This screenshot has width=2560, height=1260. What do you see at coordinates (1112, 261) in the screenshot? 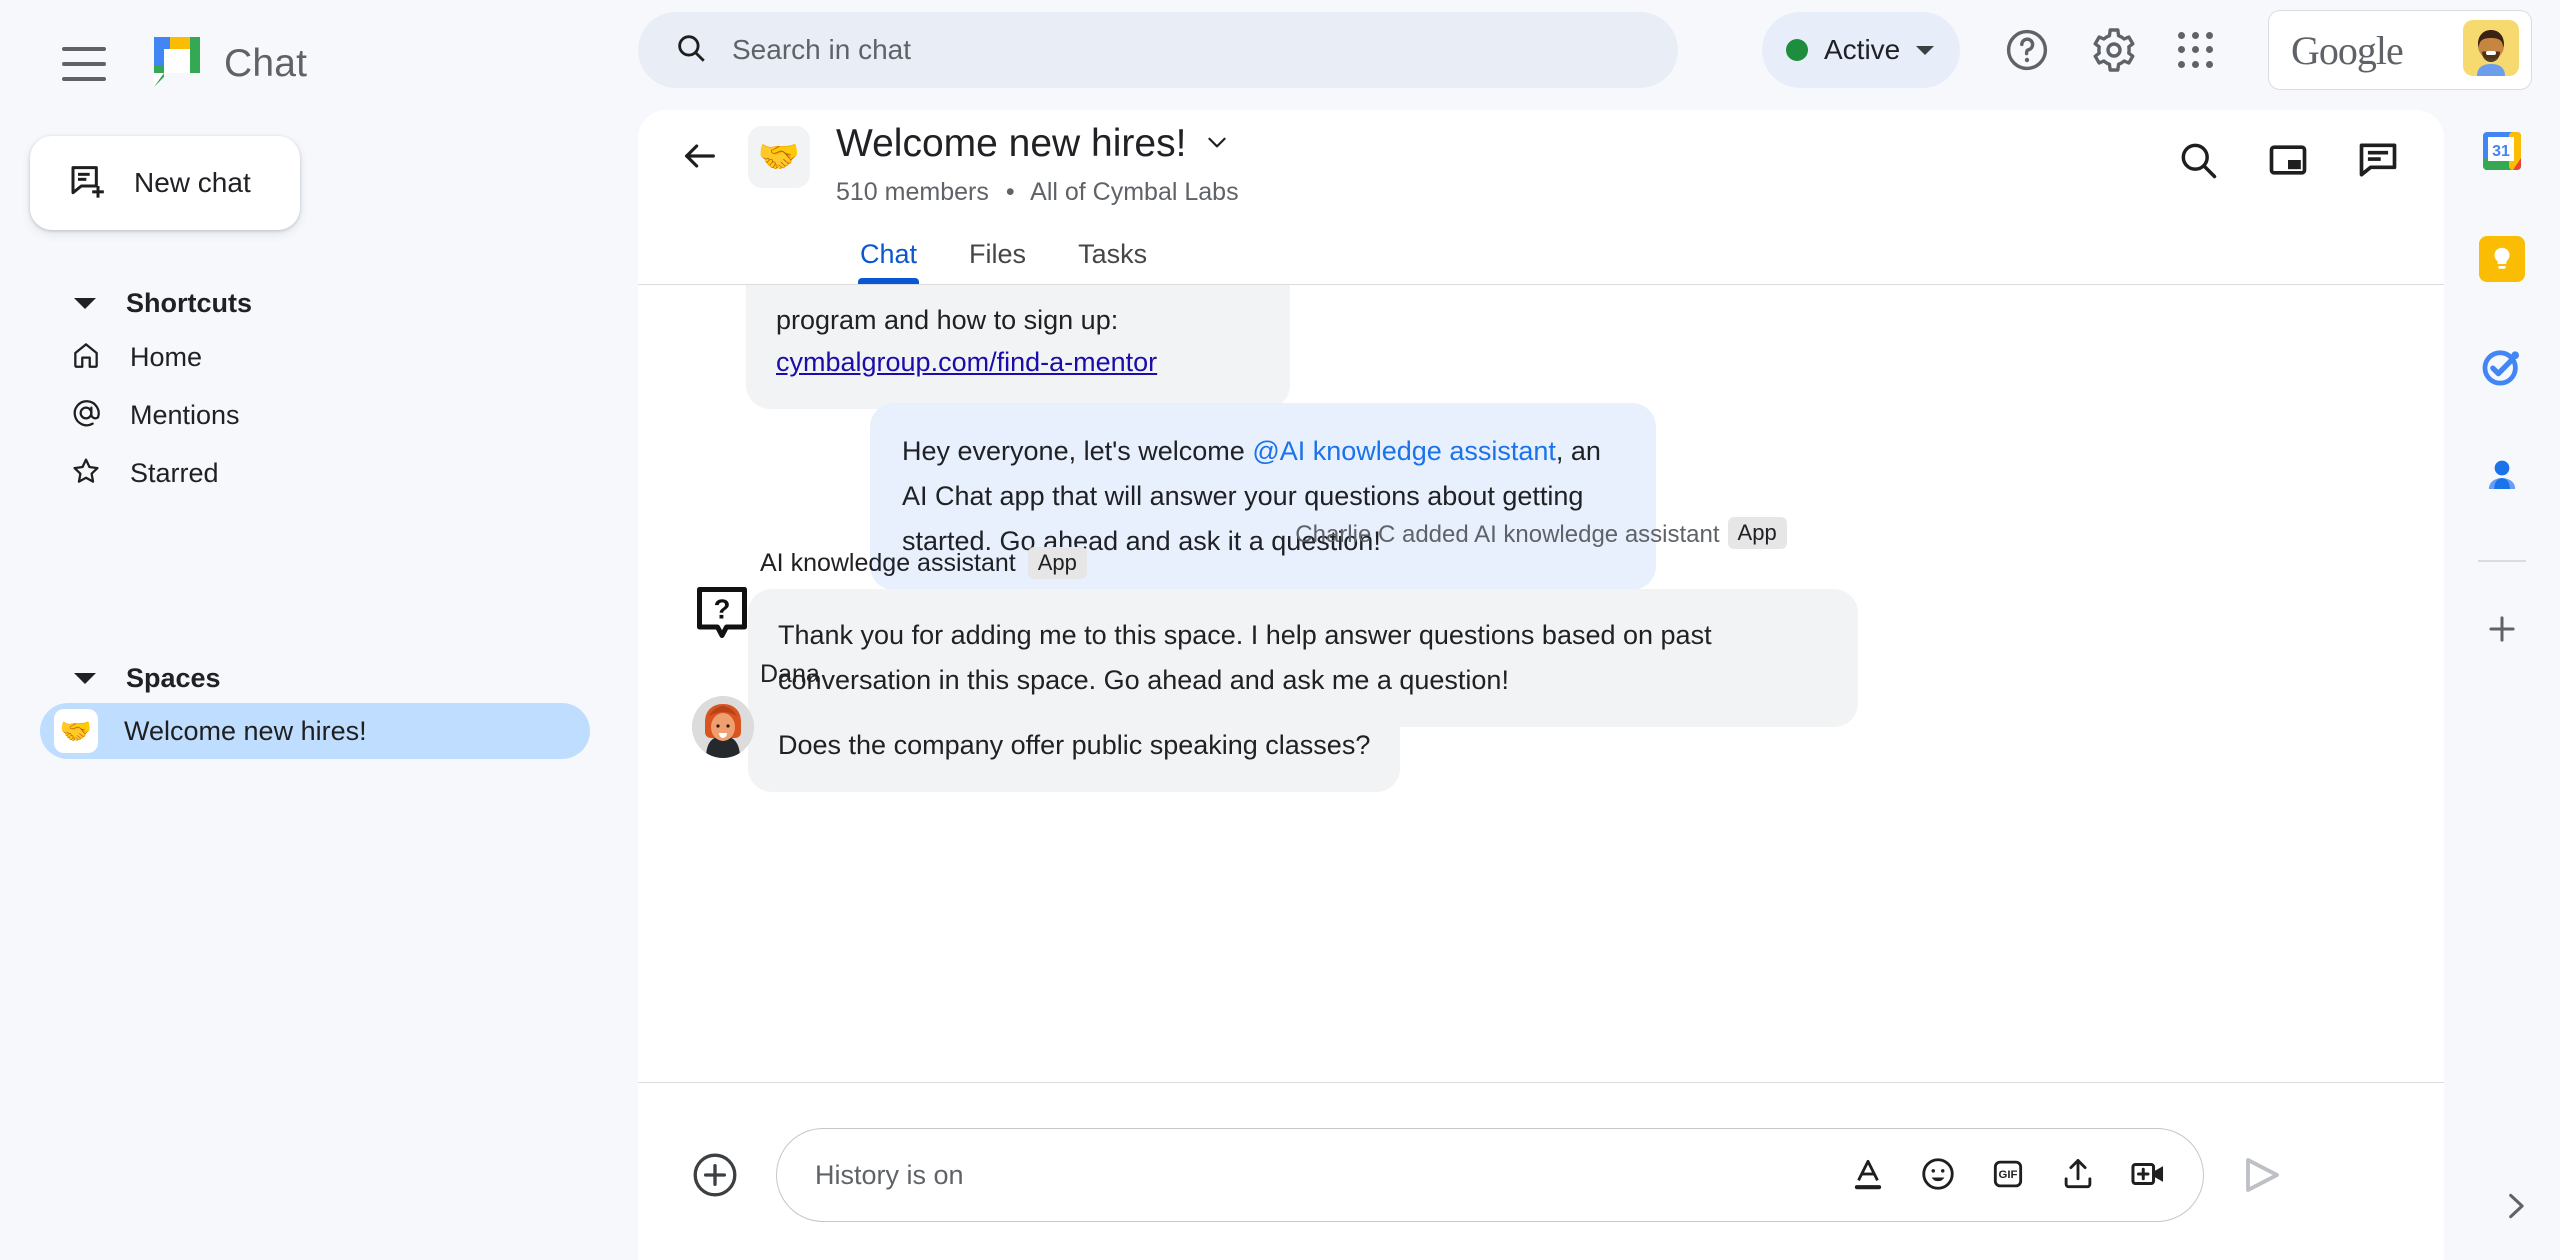
I see `tab-tasks: Tasks` at bounding box center [1112, 261].